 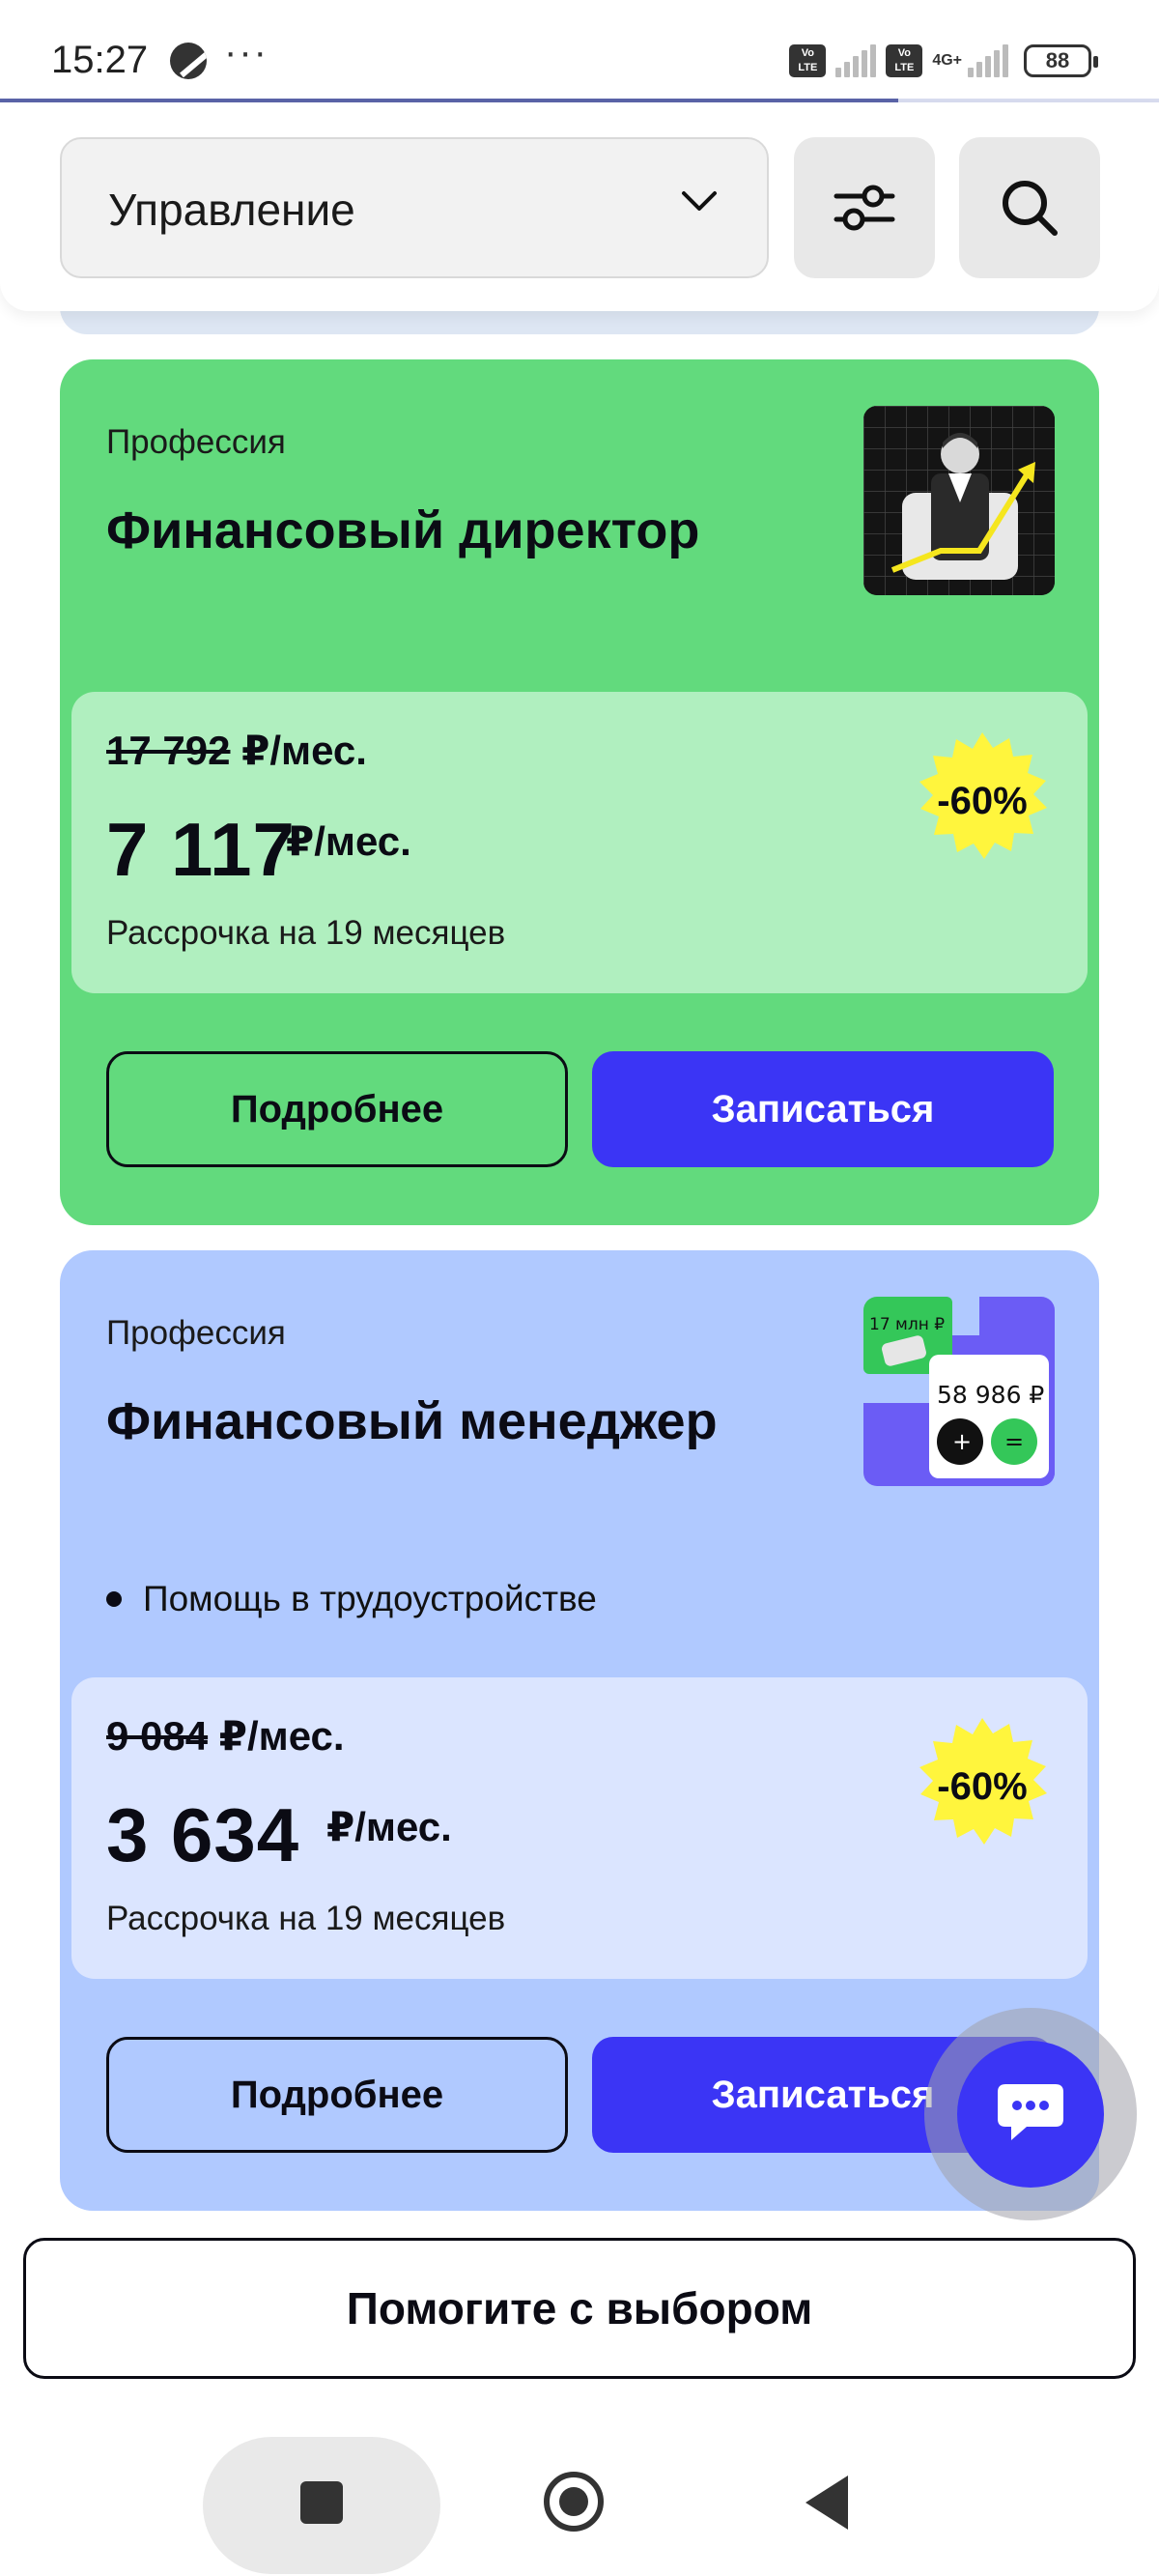 What do you see at coordinates (370, 1599) in the screenshot?
I see `feature-text: Помощь в трудоустройстве` at bounding box center [370, 1599].